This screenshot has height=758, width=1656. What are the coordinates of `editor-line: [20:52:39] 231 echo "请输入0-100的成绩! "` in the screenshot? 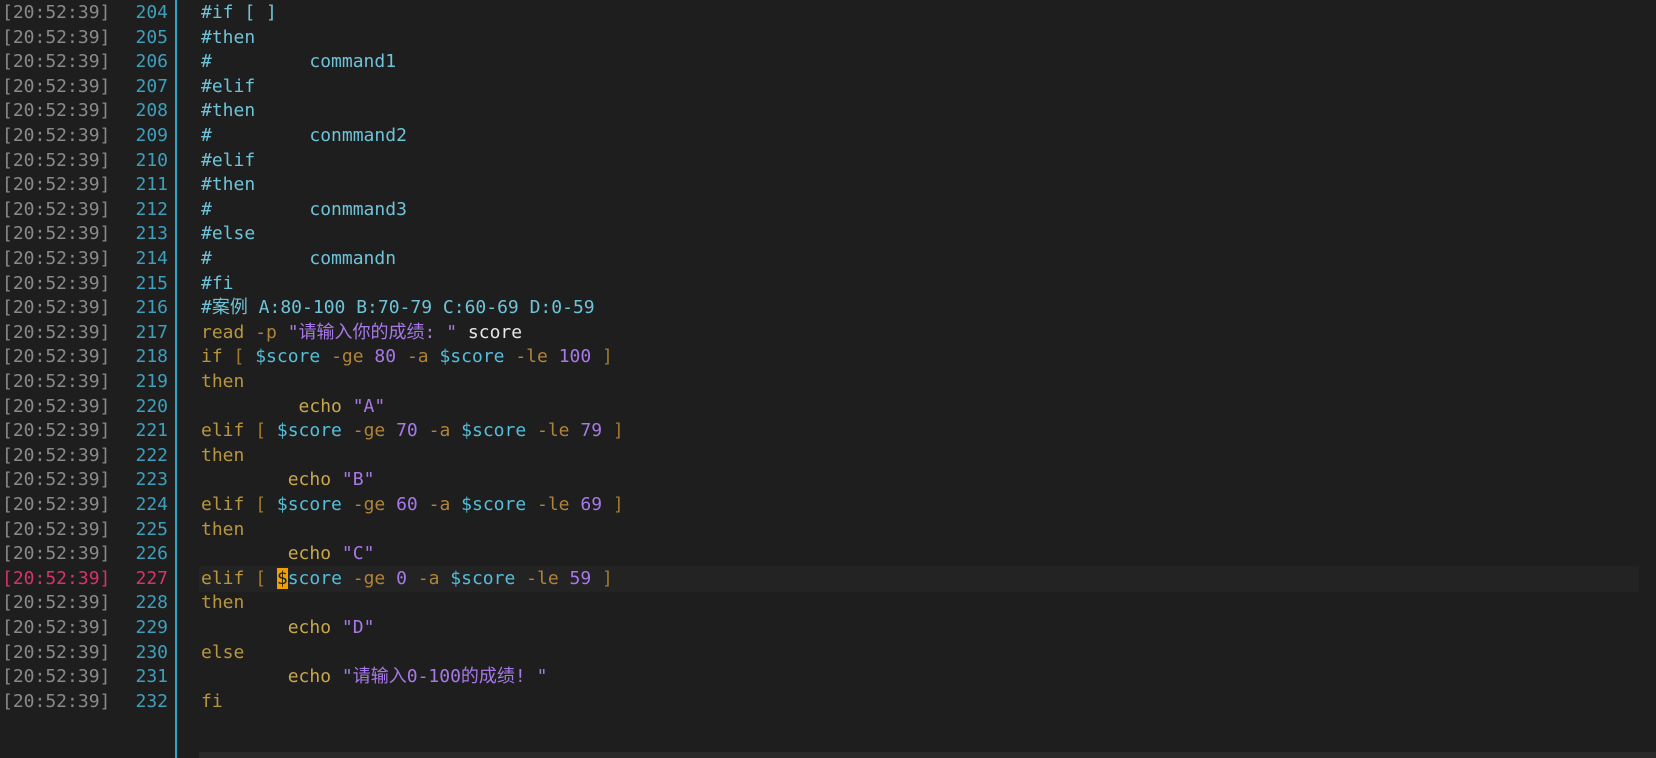 It's located at (828, 677).